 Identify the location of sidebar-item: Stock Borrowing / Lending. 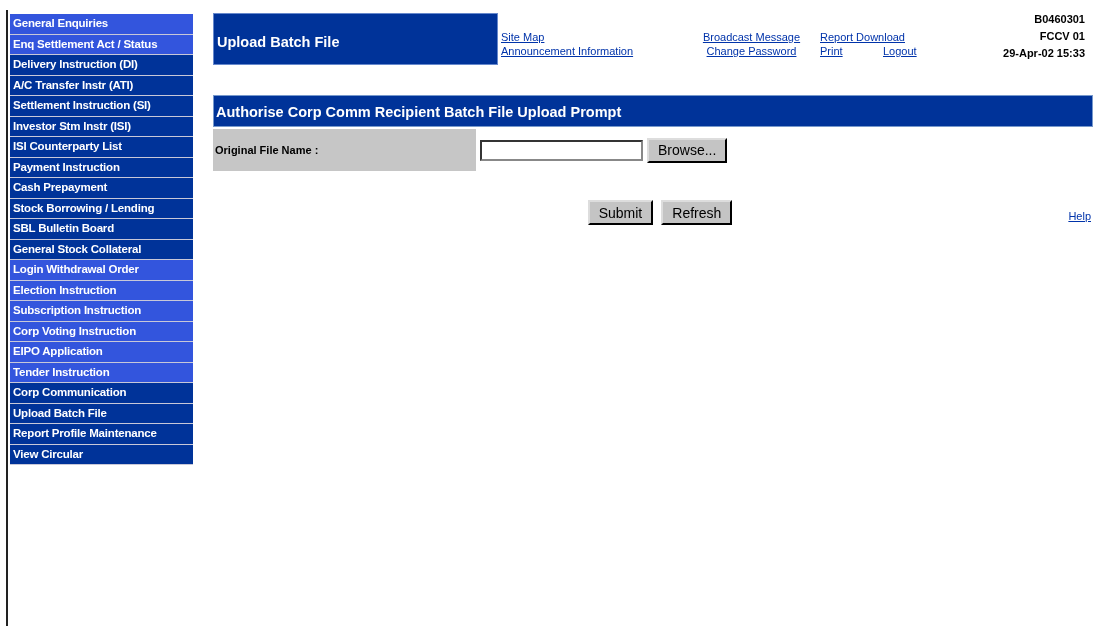
(101, 208).